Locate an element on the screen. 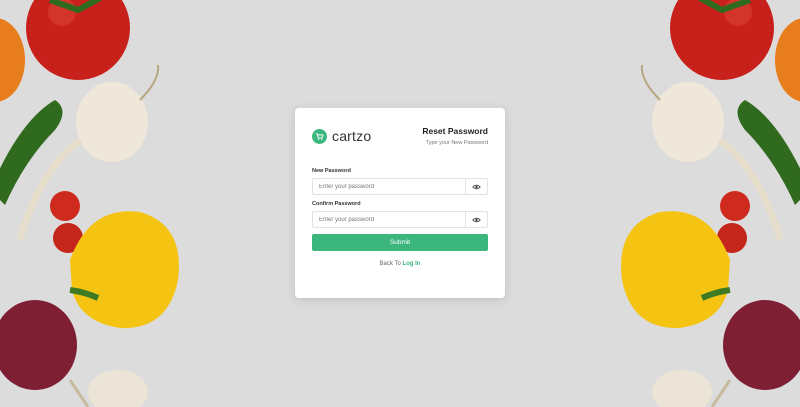 The height and width of the screenshot is (407, 800). confirm-password-wrapper is located at coordinates (400, 219).